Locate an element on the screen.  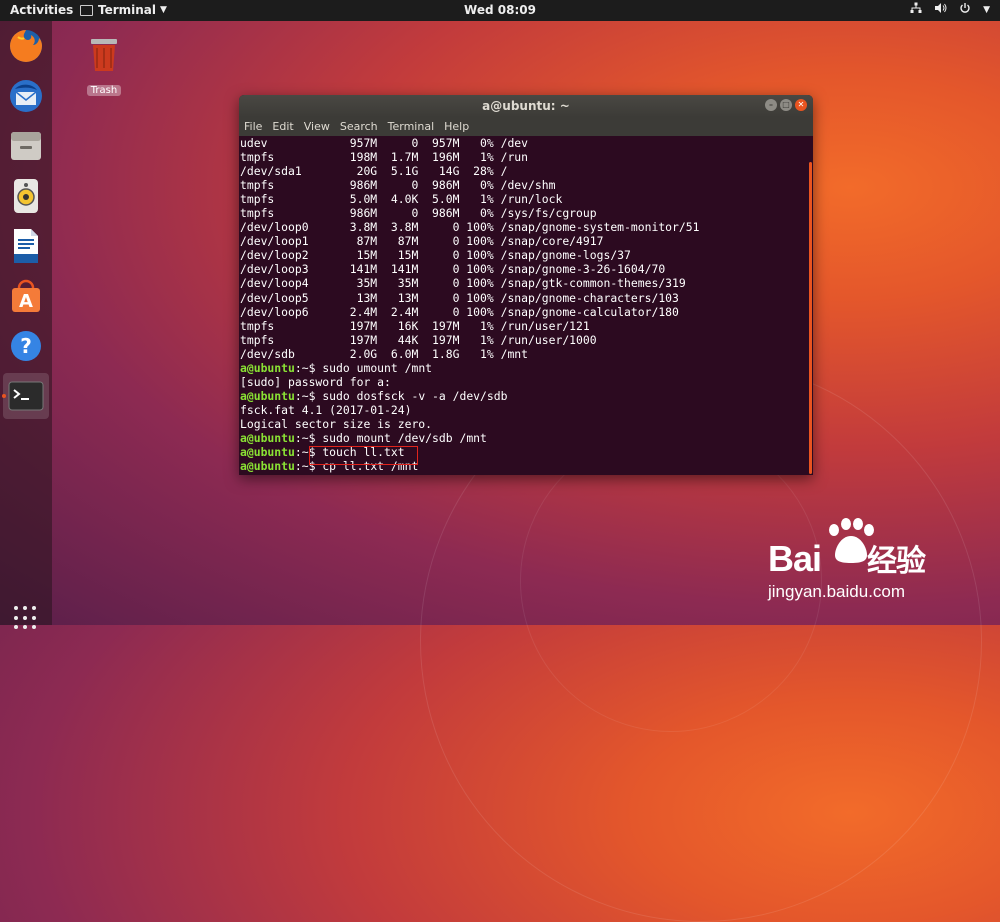
dock: A ? is located at coordinates (26, 325).